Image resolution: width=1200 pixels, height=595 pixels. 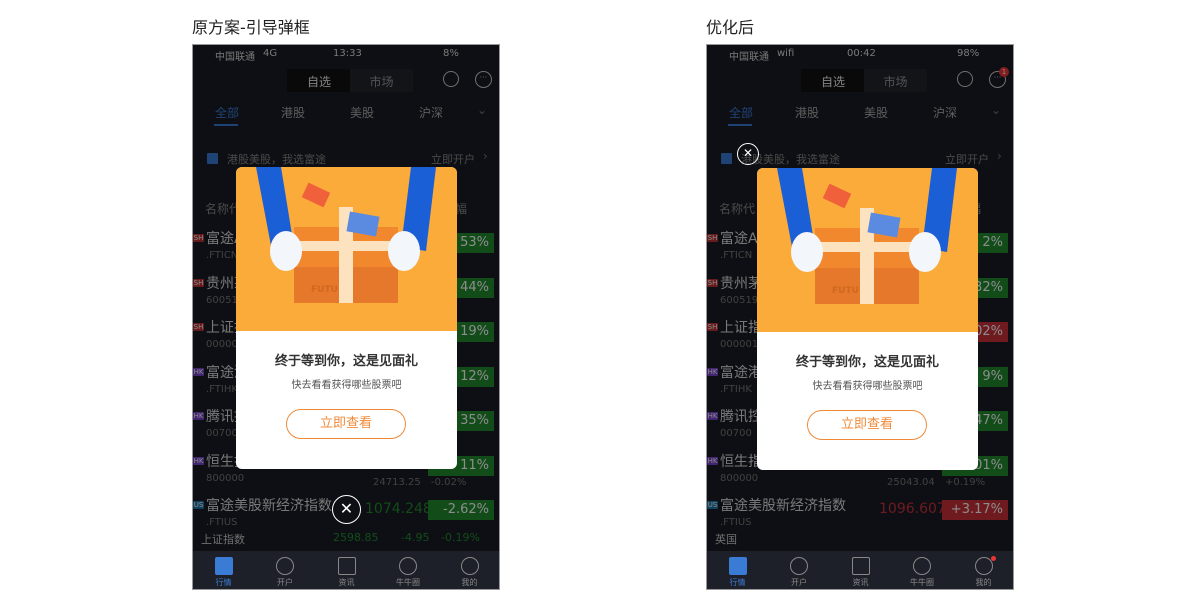 I want to click on notification-dot, so click(x=993, y=558).